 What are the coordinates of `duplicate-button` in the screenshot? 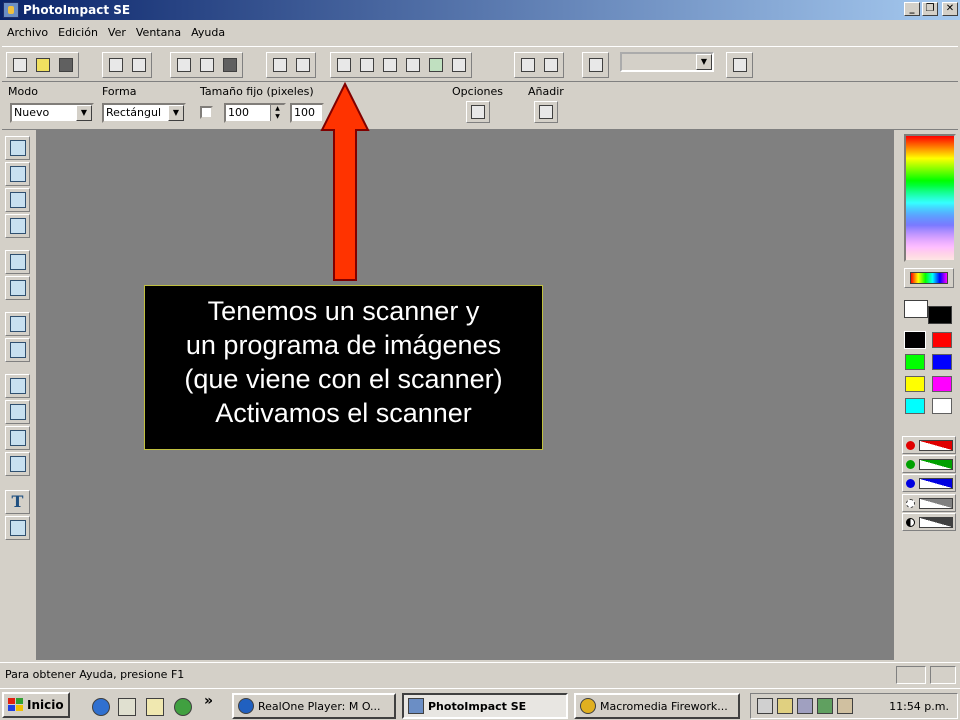 It's located at (458, 65).